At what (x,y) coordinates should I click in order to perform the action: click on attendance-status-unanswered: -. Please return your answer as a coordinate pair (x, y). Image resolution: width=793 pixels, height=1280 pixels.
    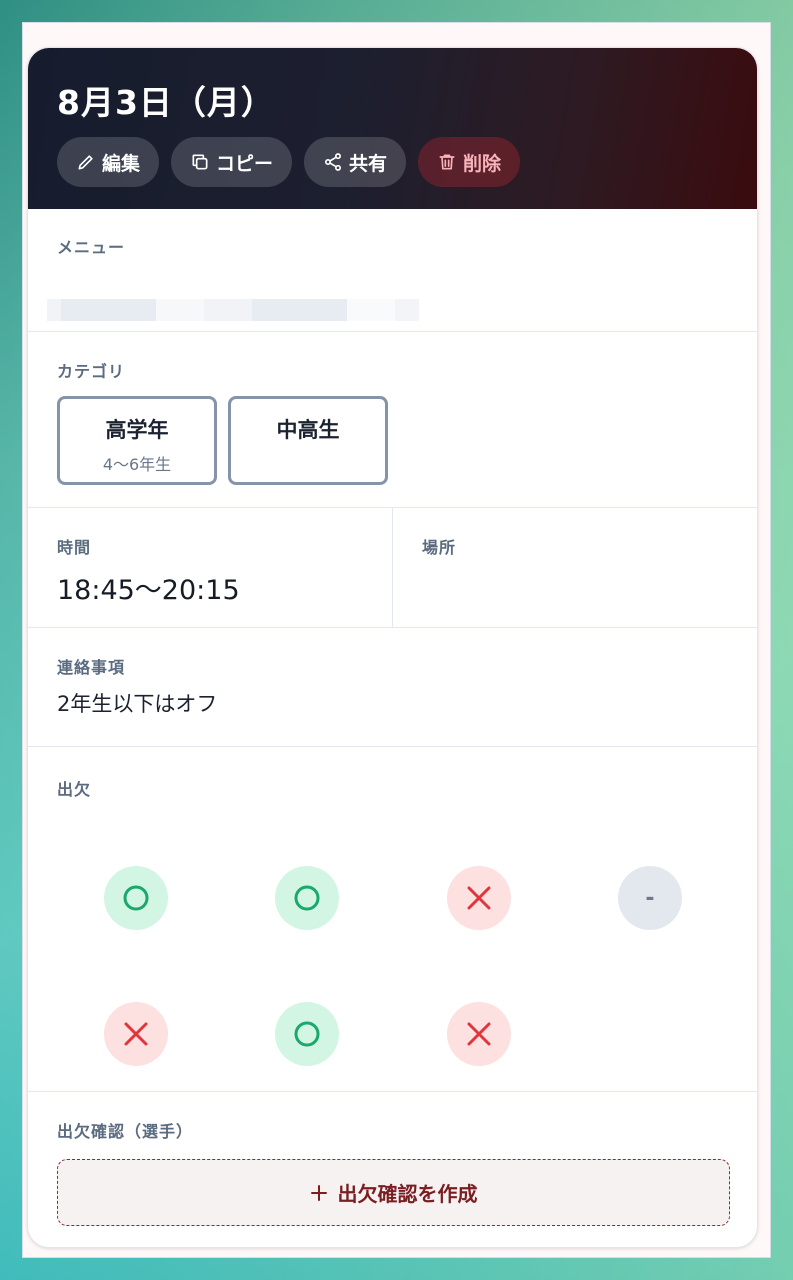
    Looking at the image, I should click on (650, 898).